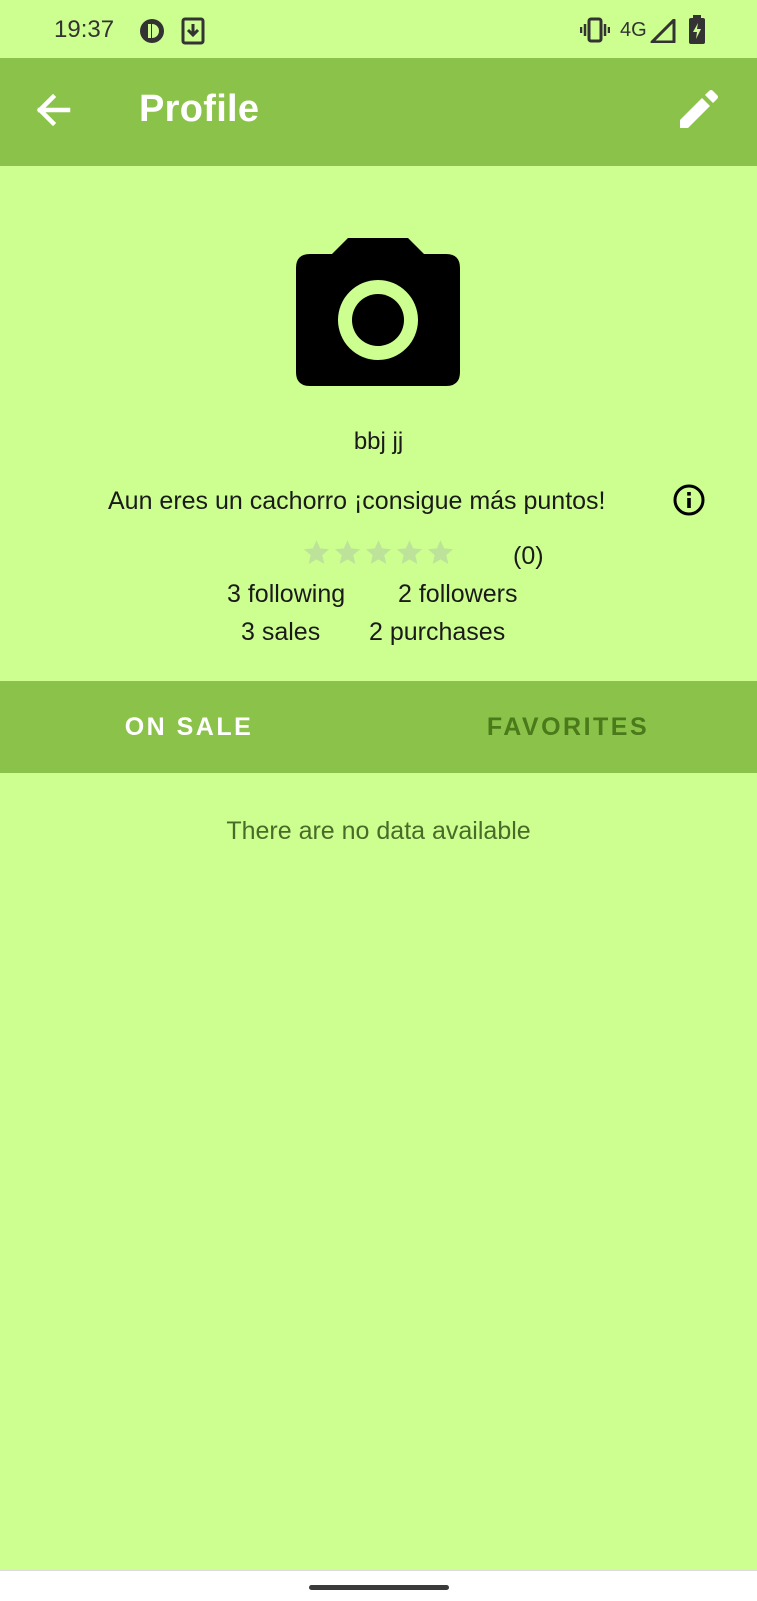 The height and width of the screenshot is (1601, 757). I want to click on pencil-icon, so click(699, 109).